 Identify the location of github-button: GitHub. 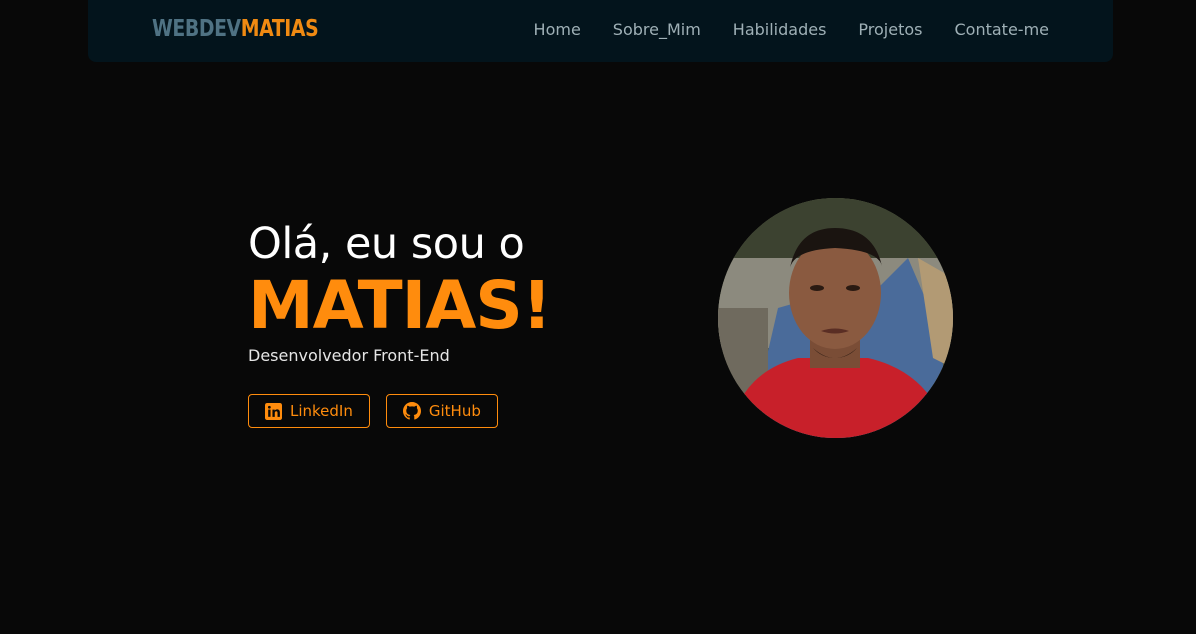
(441, 411).